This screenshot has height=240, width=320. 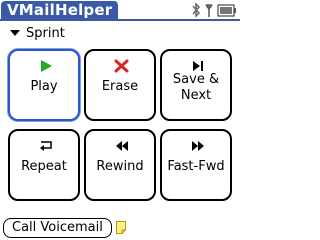 I want to click on play-button: Play, so click(x=44, y=85).